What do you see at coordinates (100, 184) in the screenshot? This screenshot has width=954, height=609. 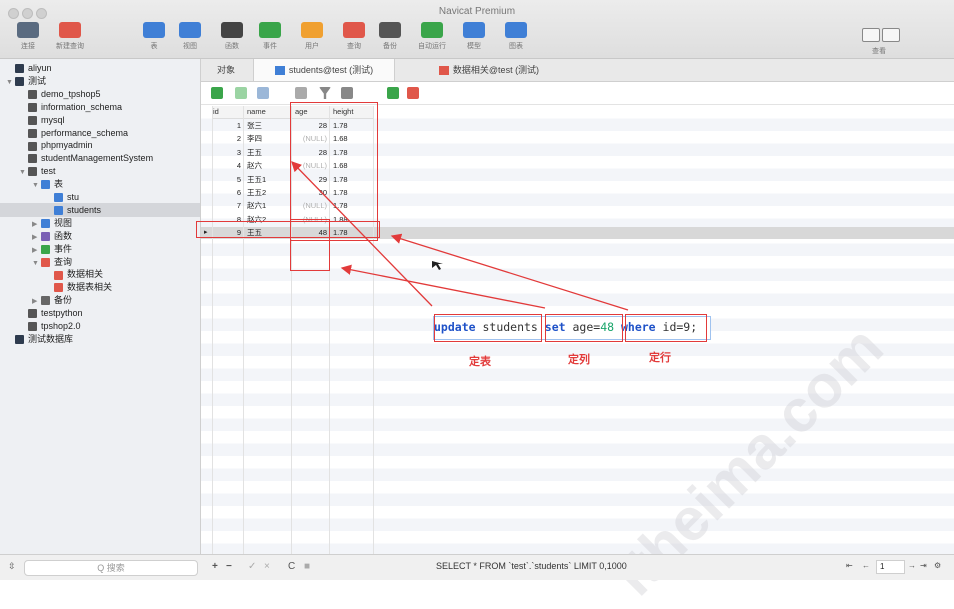 I see `sidebar-item: ▼ 表` at bounding box center [100, 184].